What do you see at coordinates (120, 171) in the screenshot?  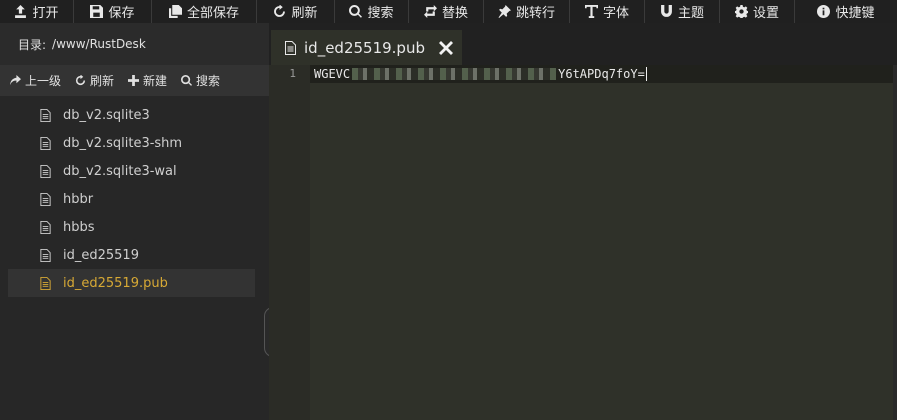 I see `file-name: db_v2.sqlite3-wal` at bounding box center [120, 171].